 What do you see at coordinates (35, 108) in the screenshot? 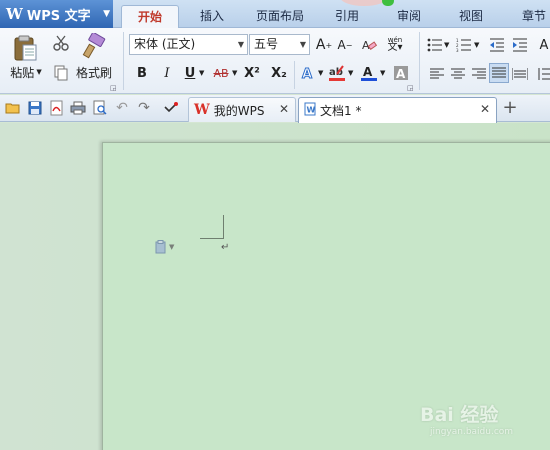
I see `save-icon` at bounding box center [35, 108].